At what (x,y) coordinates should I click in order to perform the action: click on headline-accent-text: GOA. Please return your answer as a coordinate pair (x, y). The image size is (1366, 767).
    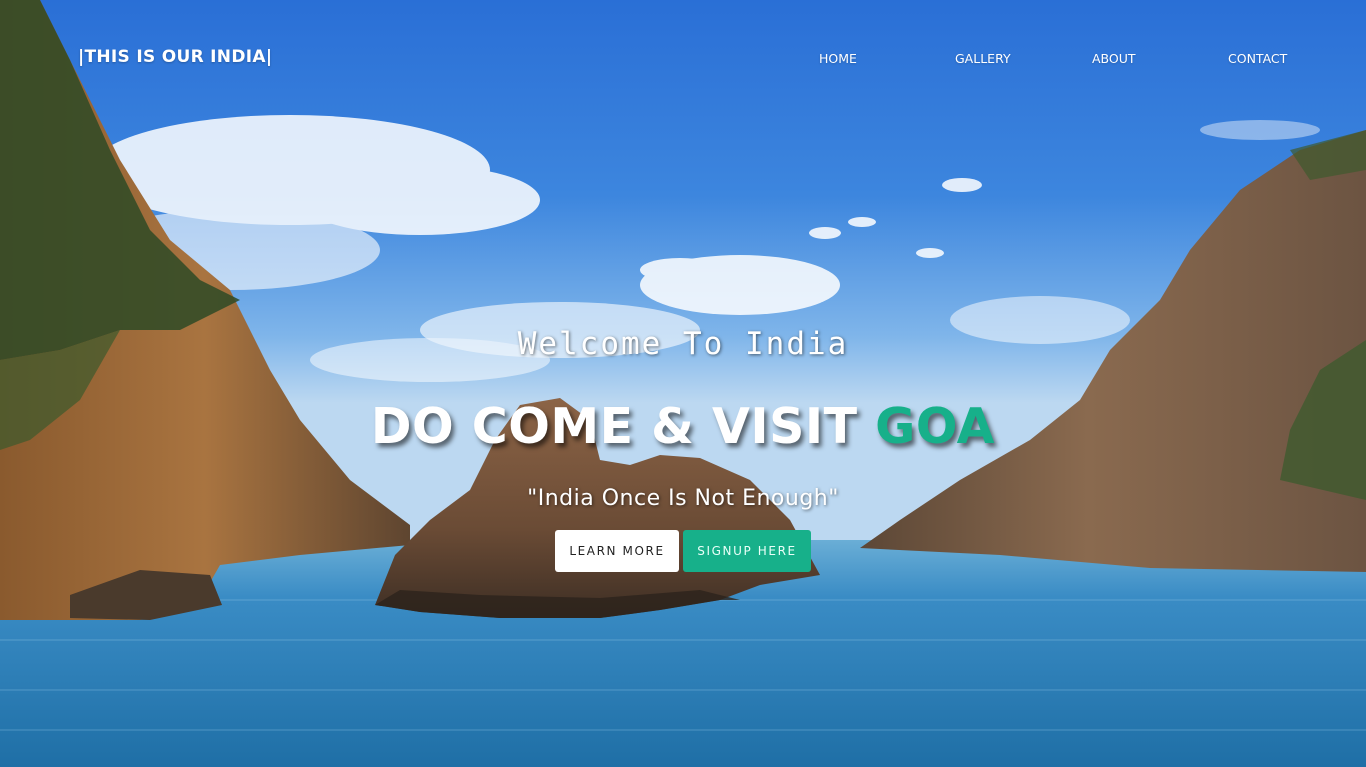
    Looking at the image, I should click on (935, 426).